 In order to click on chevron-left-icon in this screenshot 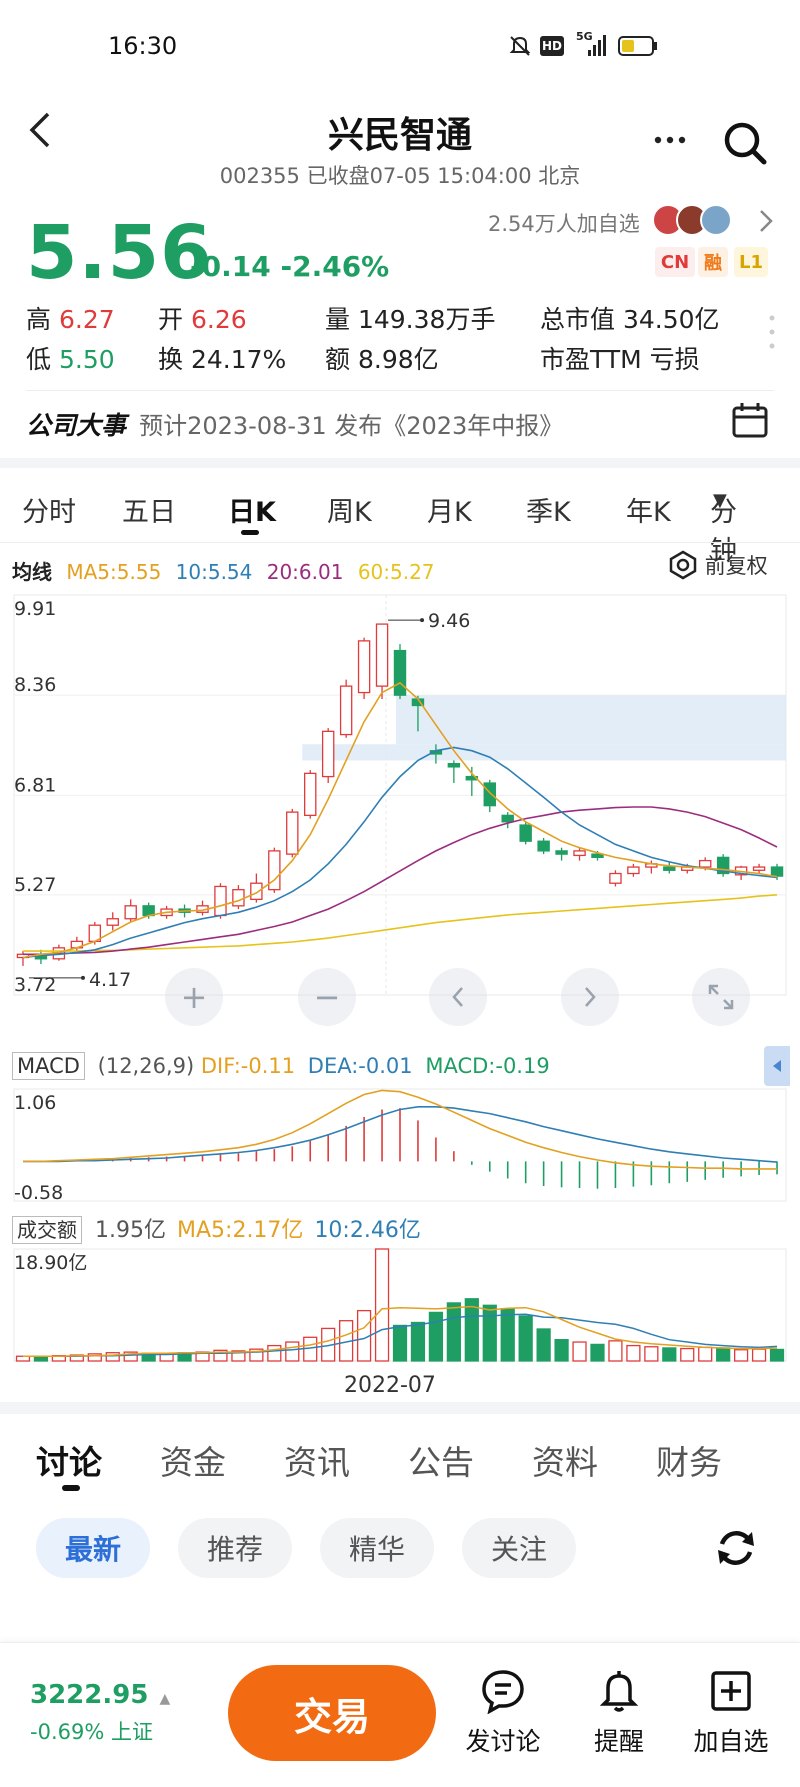, I will do `click(457, 997)`.